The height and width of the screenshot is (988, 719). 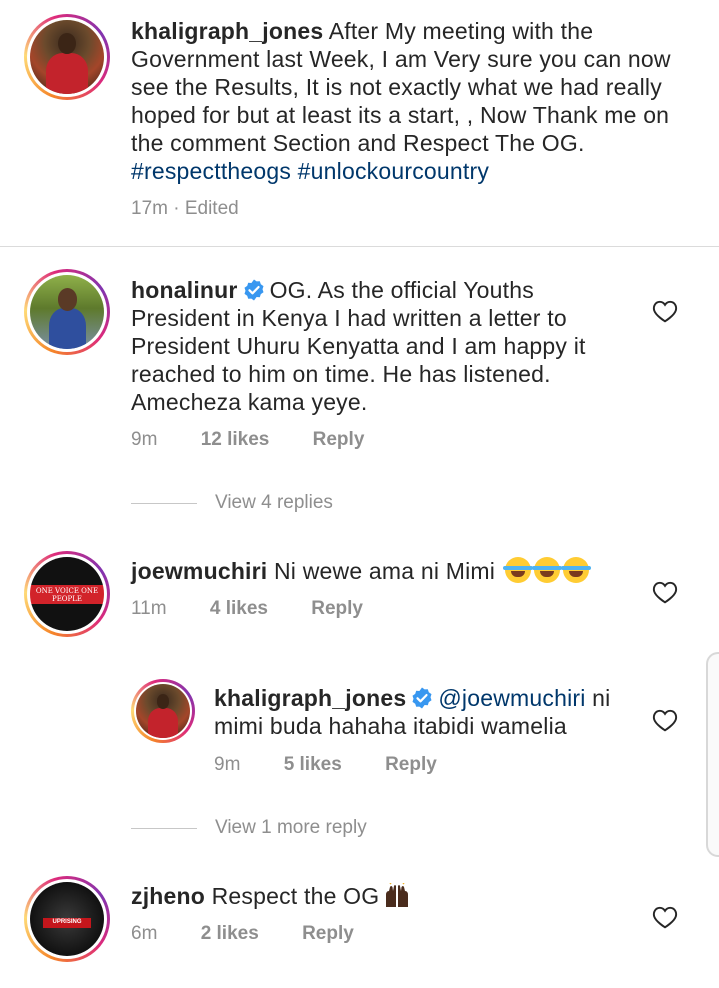 What do you see at coordinates (67, 312) in the screenshot?
I see `comment-avatar` at bounding box center [67, 312].